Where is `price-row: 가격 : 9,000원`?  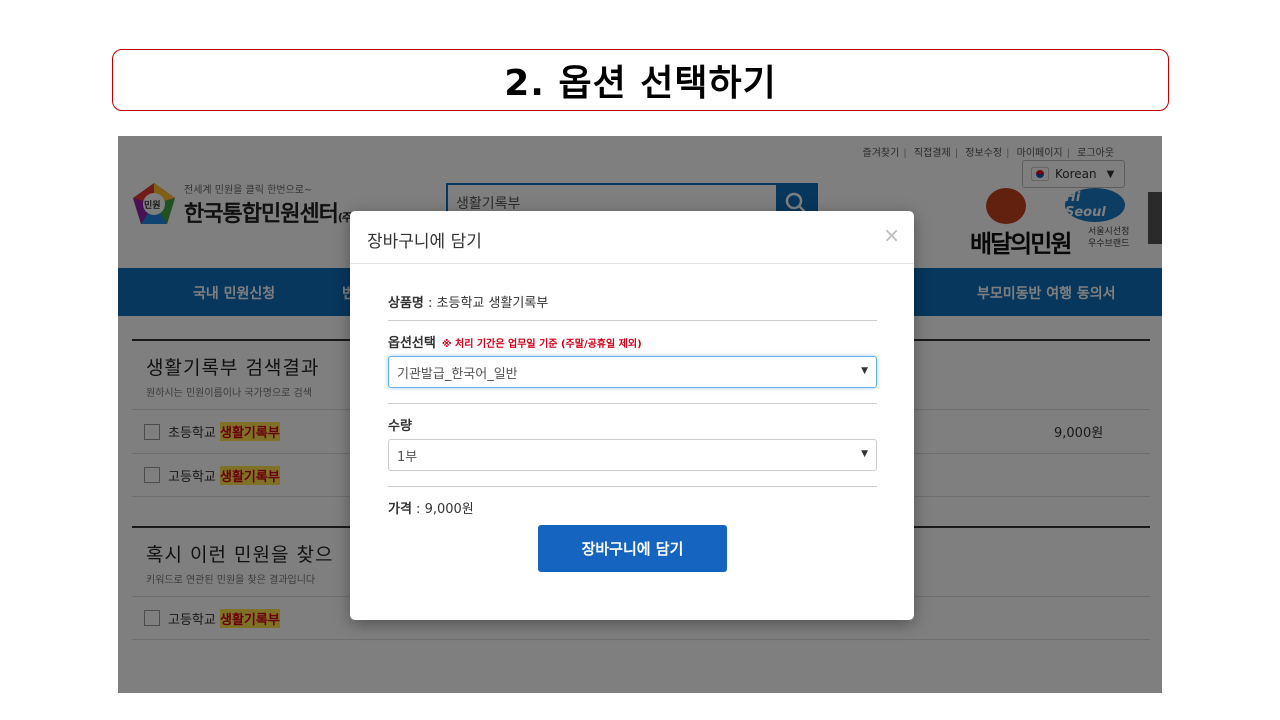 price-row: 가격 : 9,000원 is located at coordinates (431, 507).